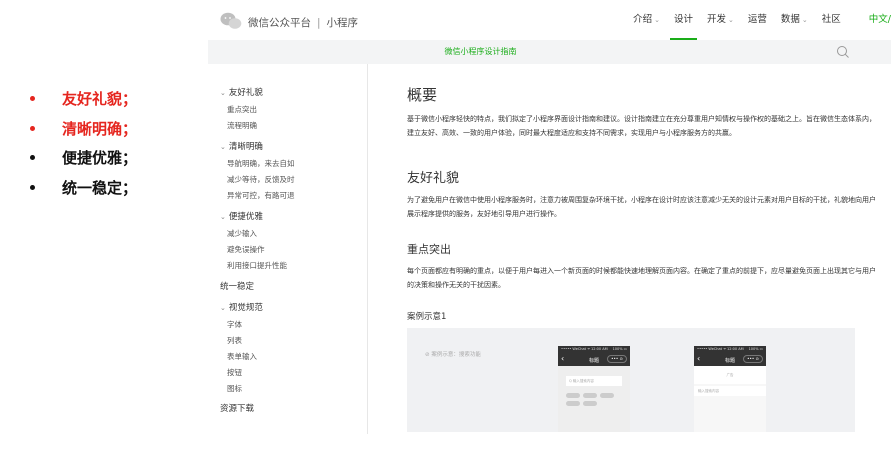  I want to click on example-title: 案例示意1, so click(427, 317).